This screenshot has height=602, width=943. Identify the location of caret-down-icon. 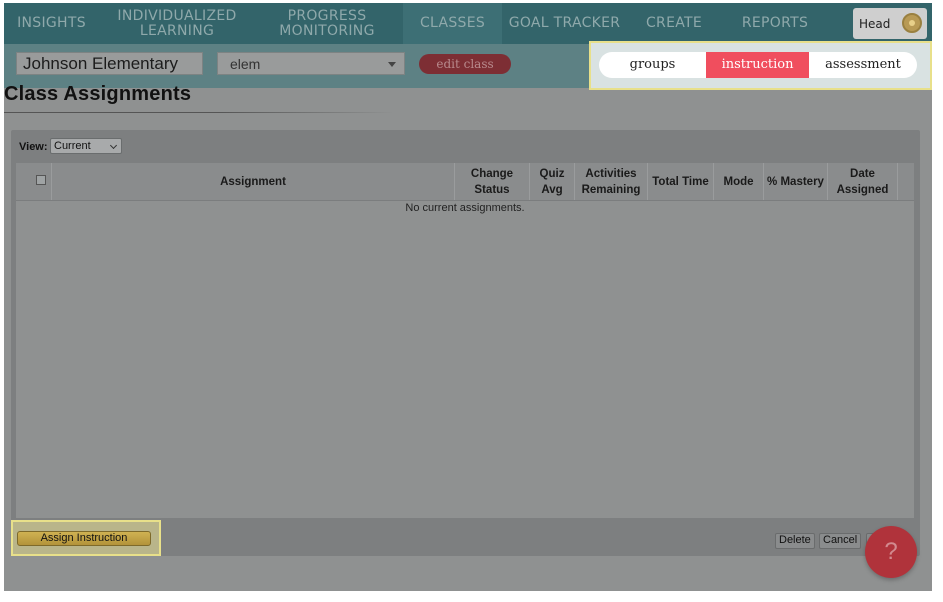
(392, 64).